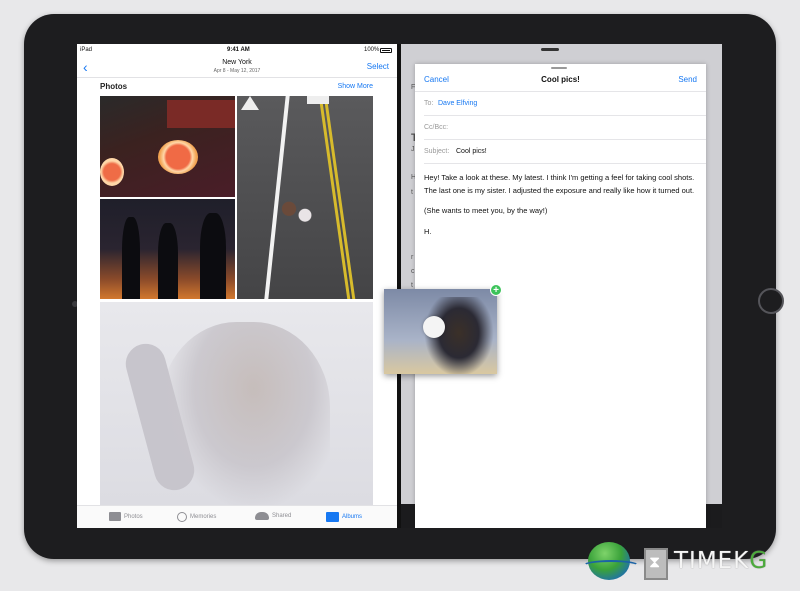 Image resolution: width=800 pixels, height=591 pixels. What do you see at coordinates (237, 62) in the screenshot?
I see `page-title: New York` at bounding box center [237, 62].